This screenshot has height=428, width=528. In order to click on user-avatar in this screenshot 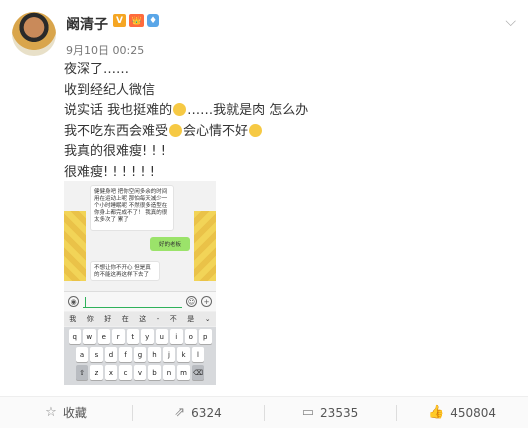, I will do `click(34, 34)`.